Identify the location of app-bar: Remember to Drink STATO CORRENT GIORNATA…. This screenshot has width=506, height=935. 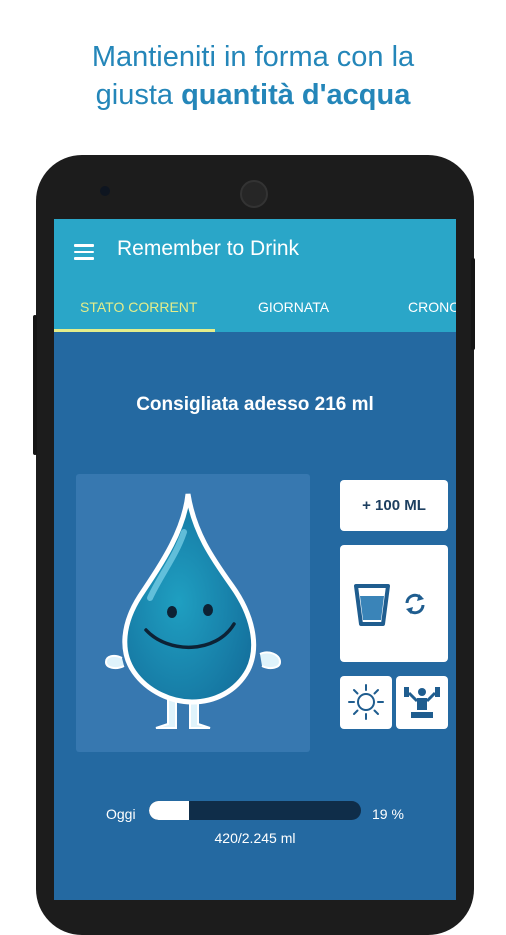
(255, 275).